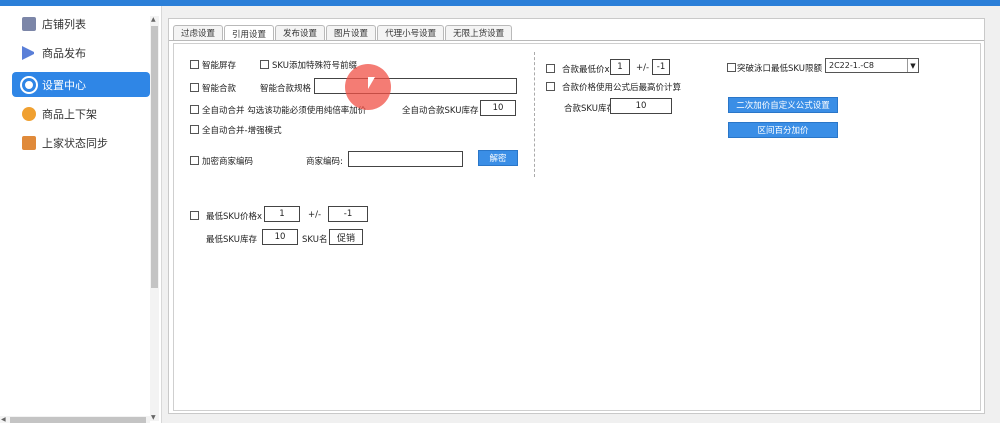 Image resolution: width=1000 pixels, height=423 pixels. What do you see at coordinates (75, 143) in the screenshot?
I see `sidebar-item-label: 上家状态同步` at bounding box center [75, 143].